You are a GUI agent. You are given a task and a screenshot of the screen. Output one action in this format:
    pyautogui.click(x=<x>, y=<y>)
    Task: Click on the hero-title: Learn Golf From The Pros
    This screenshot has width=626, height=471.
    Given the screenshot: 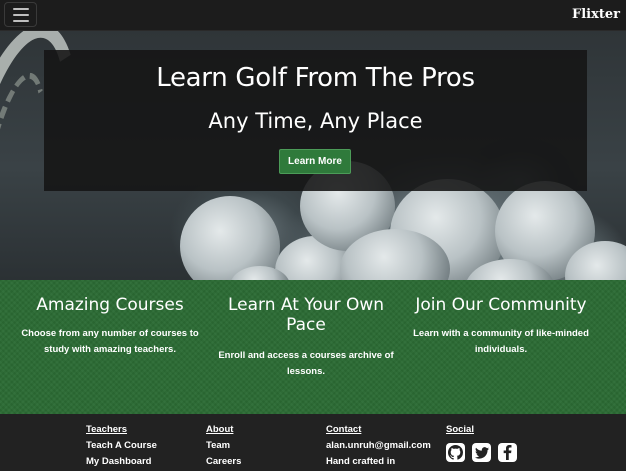 What is the action you would take?
    pyautogui.click(x=315, y=78)
    